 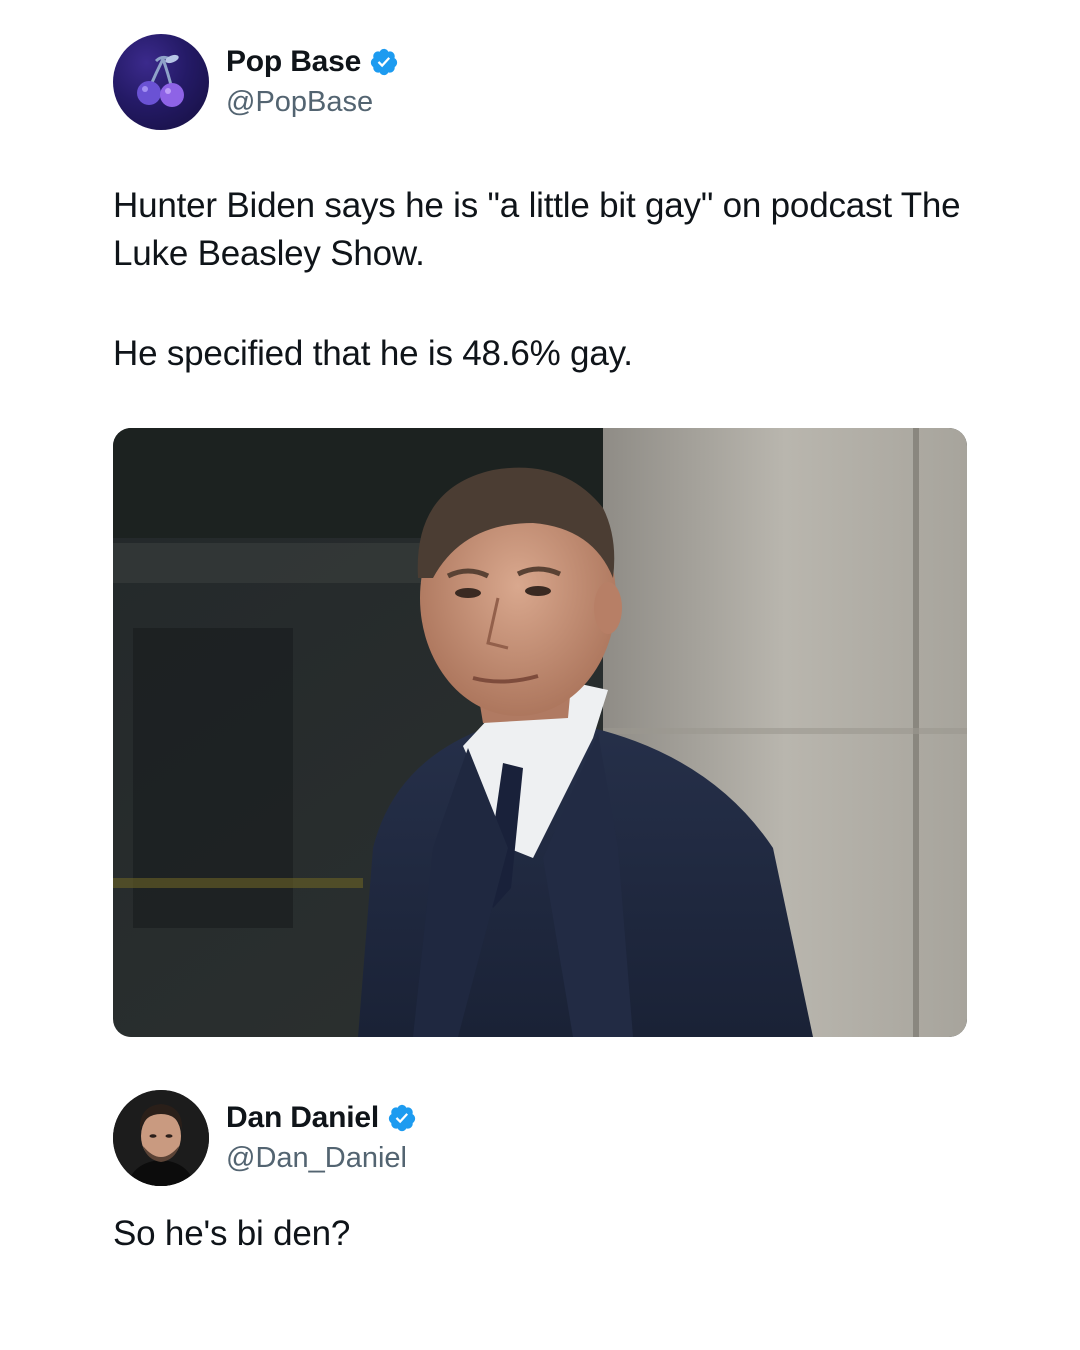 I want to click on cherry-icon, so click(x=160, y=80).